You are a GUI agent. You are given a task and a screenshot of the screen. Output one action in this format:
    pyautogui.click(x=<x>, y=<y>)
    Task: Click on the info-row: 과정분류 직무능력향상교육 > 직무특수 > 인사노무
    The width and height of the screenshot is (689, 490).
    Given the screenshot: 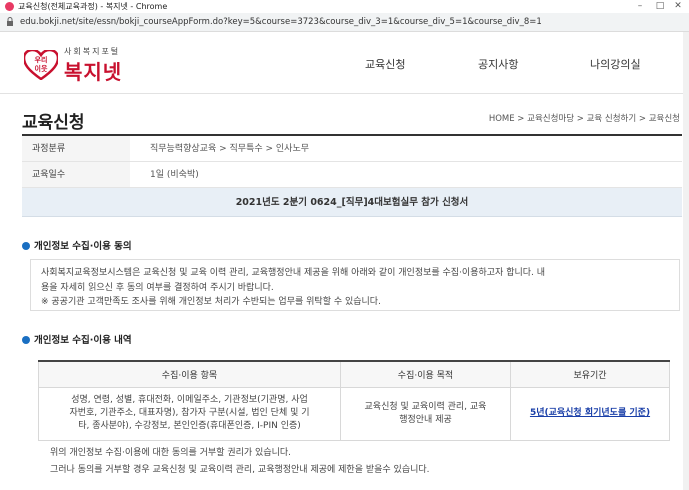 What is the action you would take?
    pyautogui.click(x=352, y=149)
    